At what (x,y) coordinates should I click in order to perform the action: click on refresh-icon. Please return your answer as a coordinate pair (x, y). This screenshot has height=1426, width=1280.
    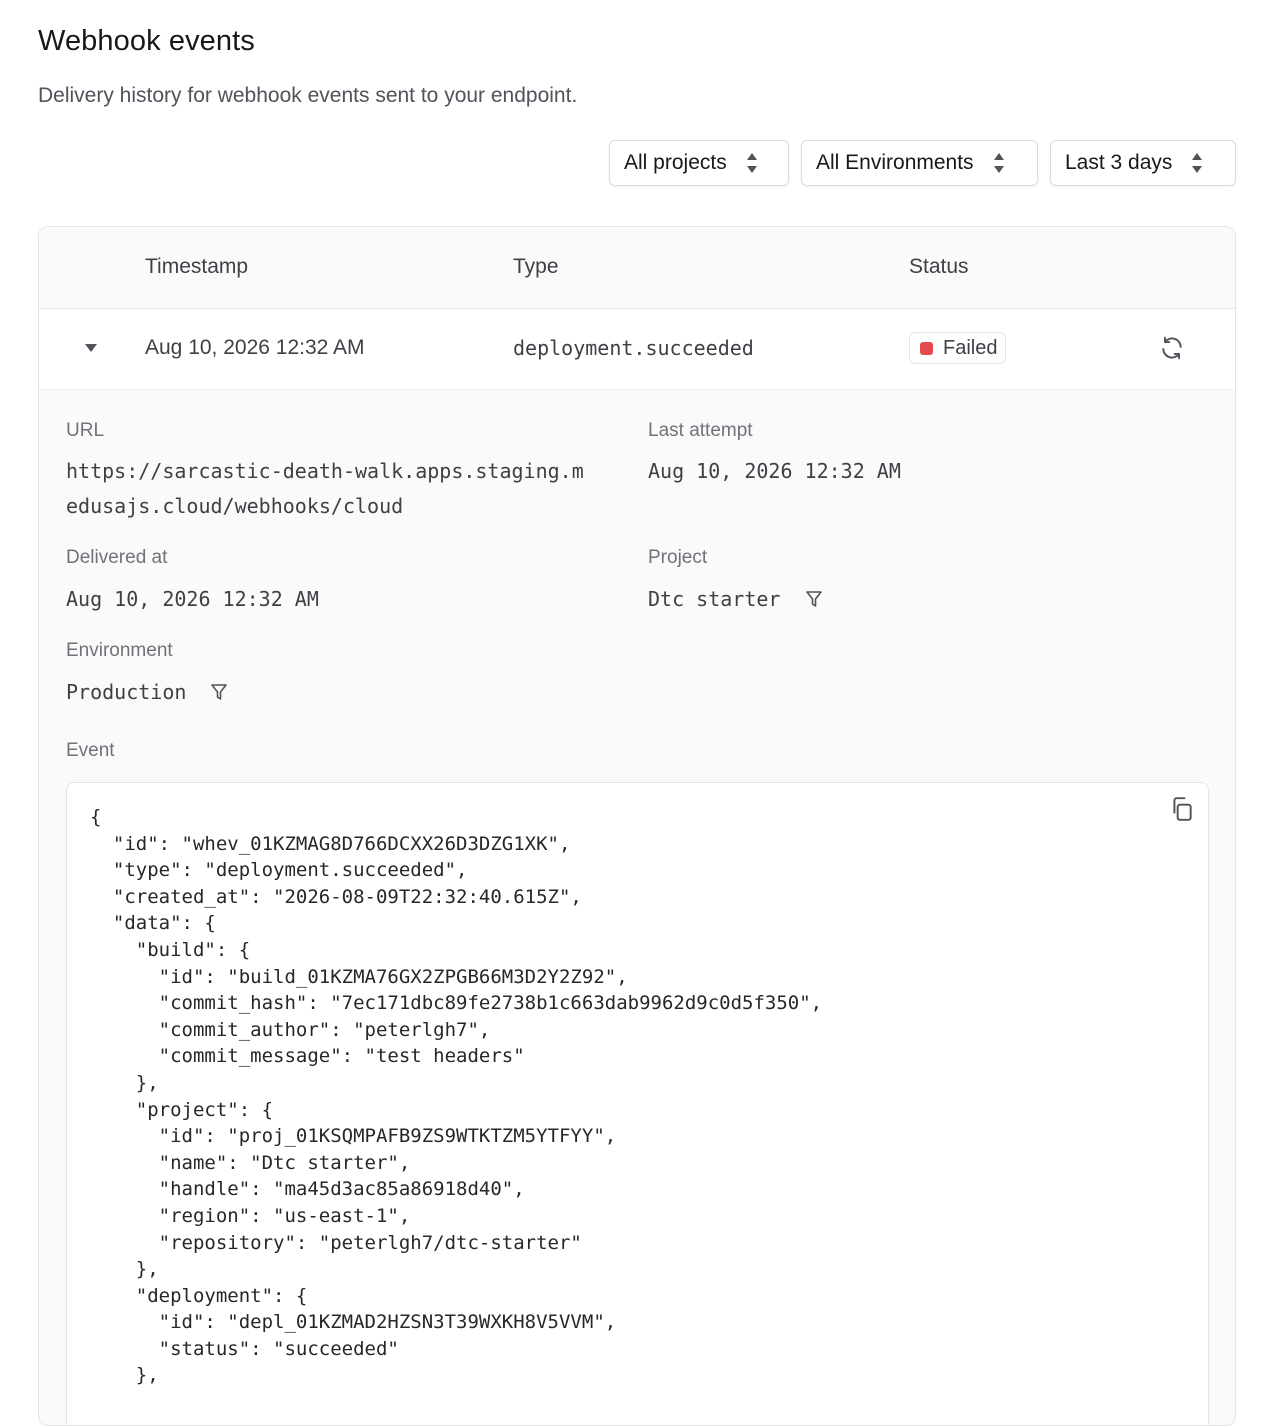
    Looking at the image, I should click on (1172, 348).